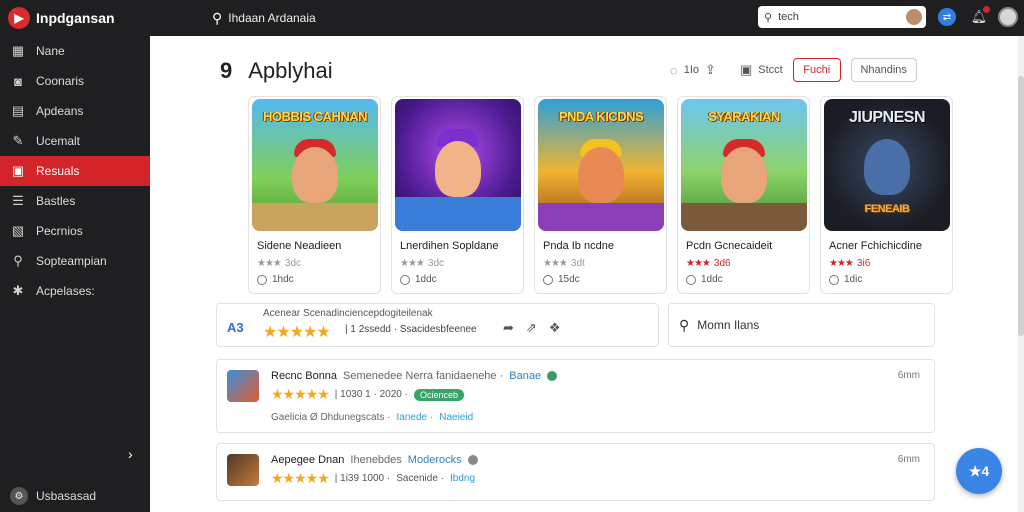 Image resolution: width=1024 pixels, height=512 pixels. Describe the element at coordinates (842, 17) in the screenshot. I see `search-input: ⚲ tech` at that location.